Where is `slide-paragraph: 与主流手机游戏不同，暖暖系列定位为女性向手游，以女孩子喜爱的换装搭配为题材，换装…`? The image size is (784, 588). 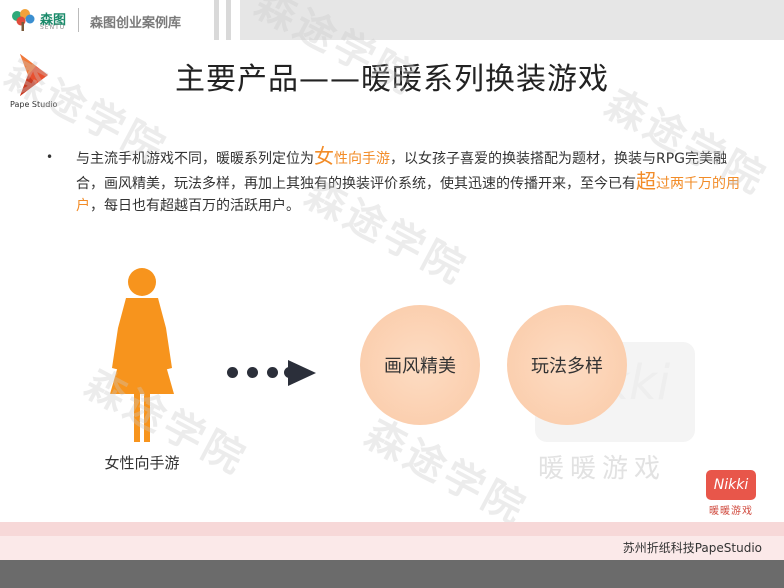
slide-paragraph: 与主流手机游戏不同，暖暖系列定位为女性向手游，以女孩子喜爱的换装搭配为题材，换装… is located at coordinates (411, 181).